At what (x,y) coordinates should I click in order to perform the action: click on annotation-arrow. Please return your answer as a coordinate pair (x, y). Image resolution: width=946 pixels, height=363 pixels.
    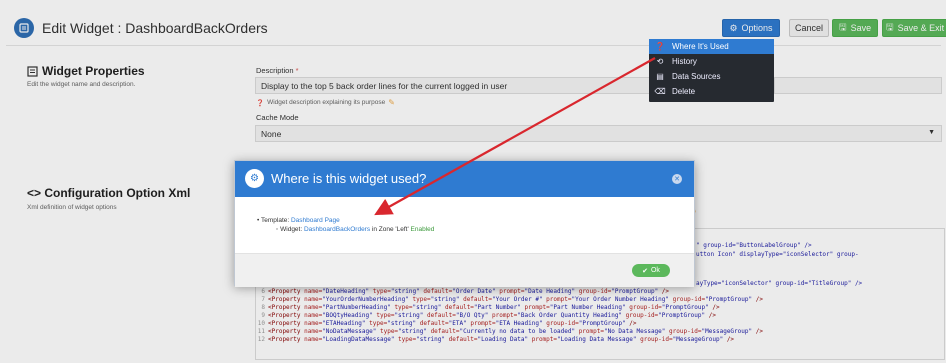
    Looking at the image, I should click on (515, 136).